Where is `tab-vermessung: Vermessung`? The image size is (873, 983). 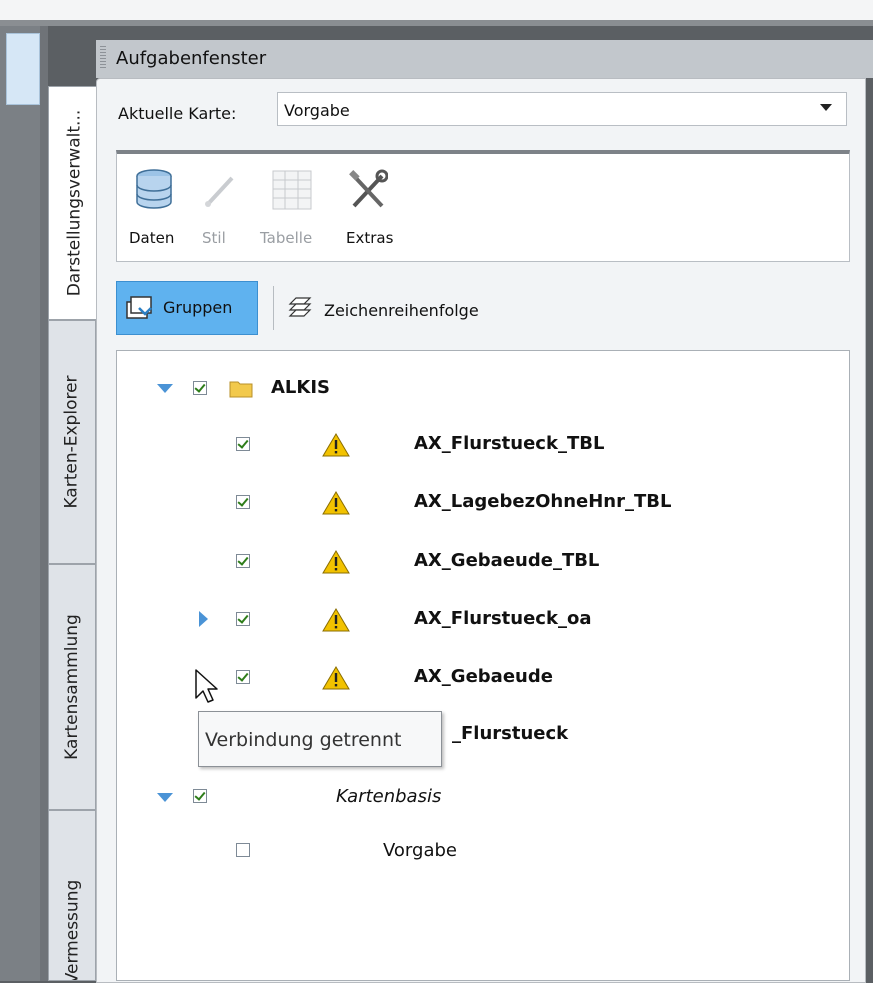
tab-vermessung: Vermessung is located at coordinates (72, 895).